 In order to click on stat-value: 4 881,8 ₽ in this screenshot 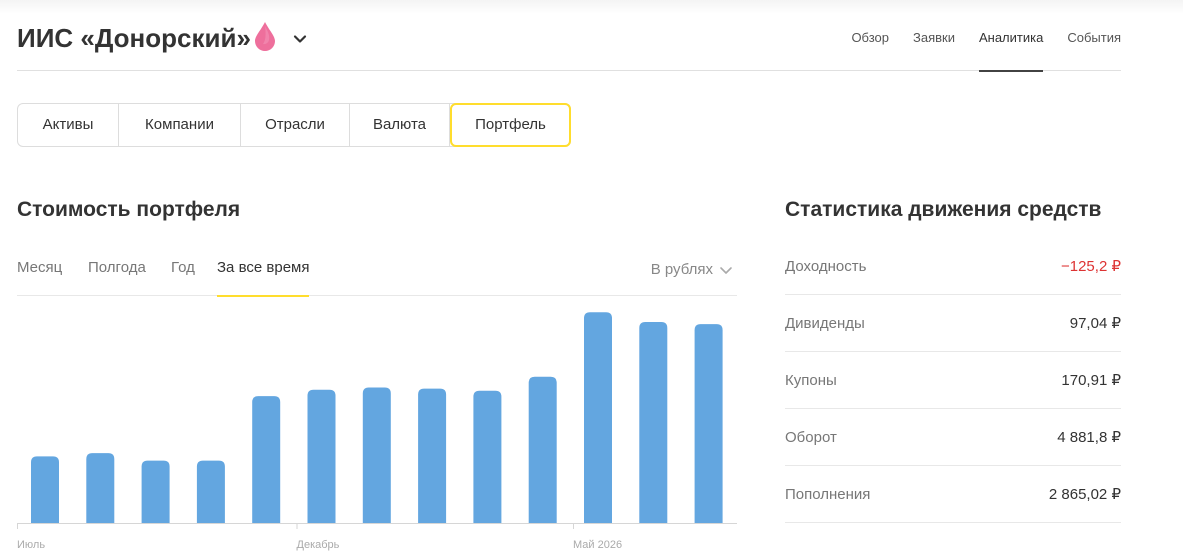, I will do `click(1089, 437)`.